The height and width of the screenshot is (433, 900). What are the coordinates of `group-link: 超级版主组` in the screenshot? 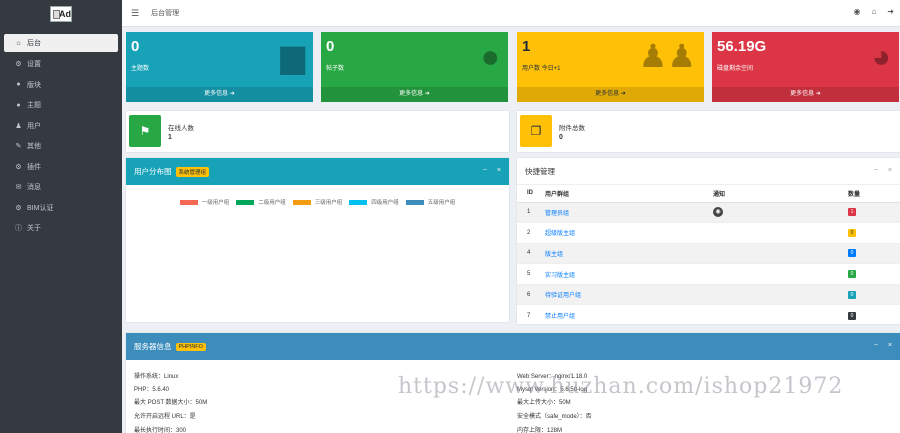 It's located at (560, 234).